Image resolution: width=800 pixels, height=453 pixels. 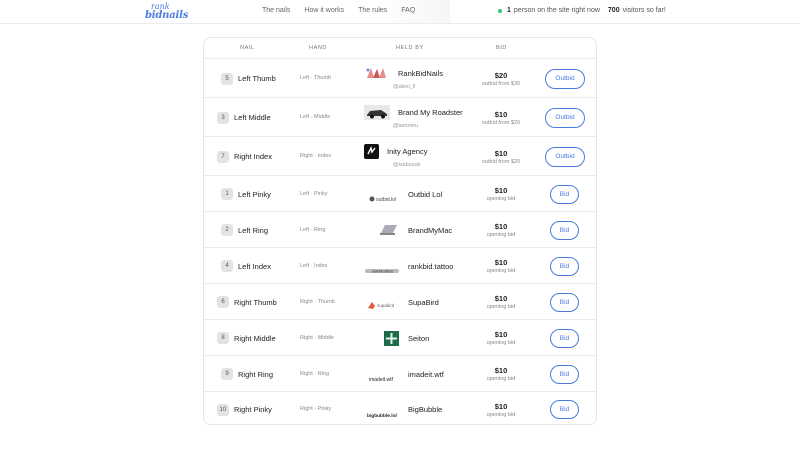 What do you see at coordinates (227, 194) in the screenshot?
I see `nail-number-badge: 1` at bounding box center [227, 194].